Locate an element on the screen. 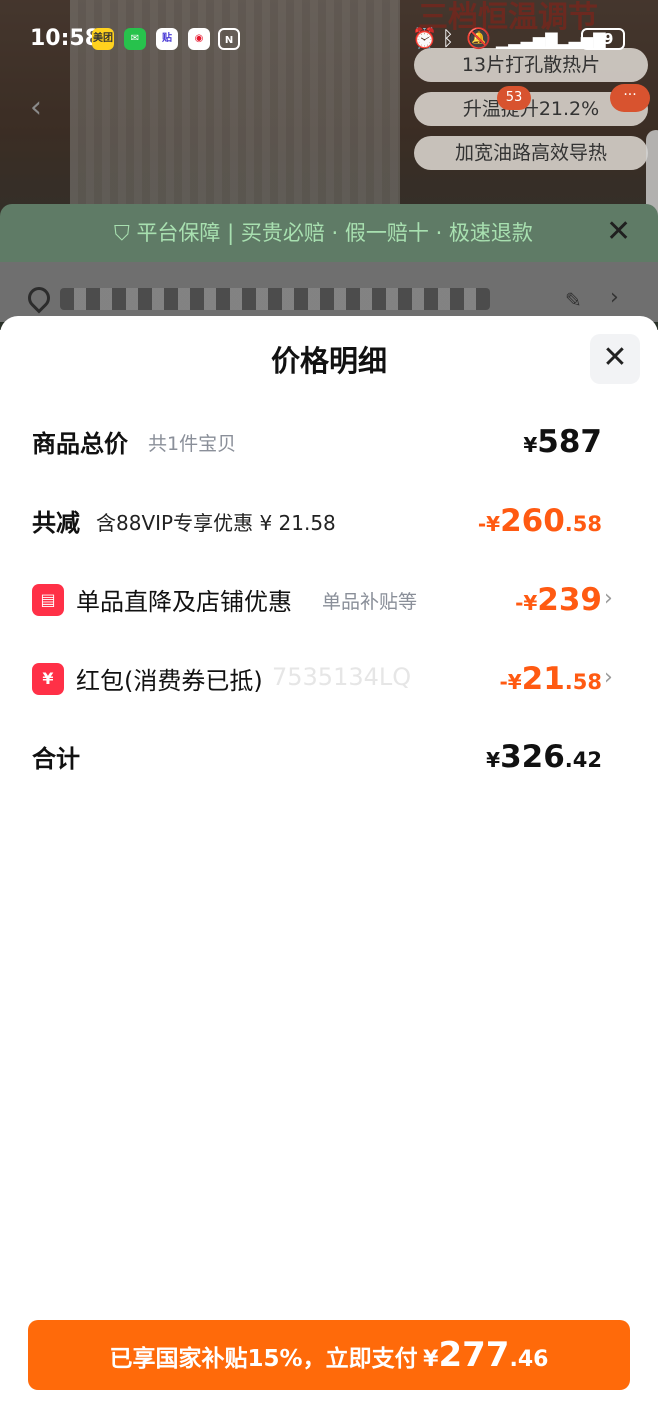 Image resolution: width=658 pixels, height=1416 pixels. total-amount: ¥587 is located at coordinates (562, 442).